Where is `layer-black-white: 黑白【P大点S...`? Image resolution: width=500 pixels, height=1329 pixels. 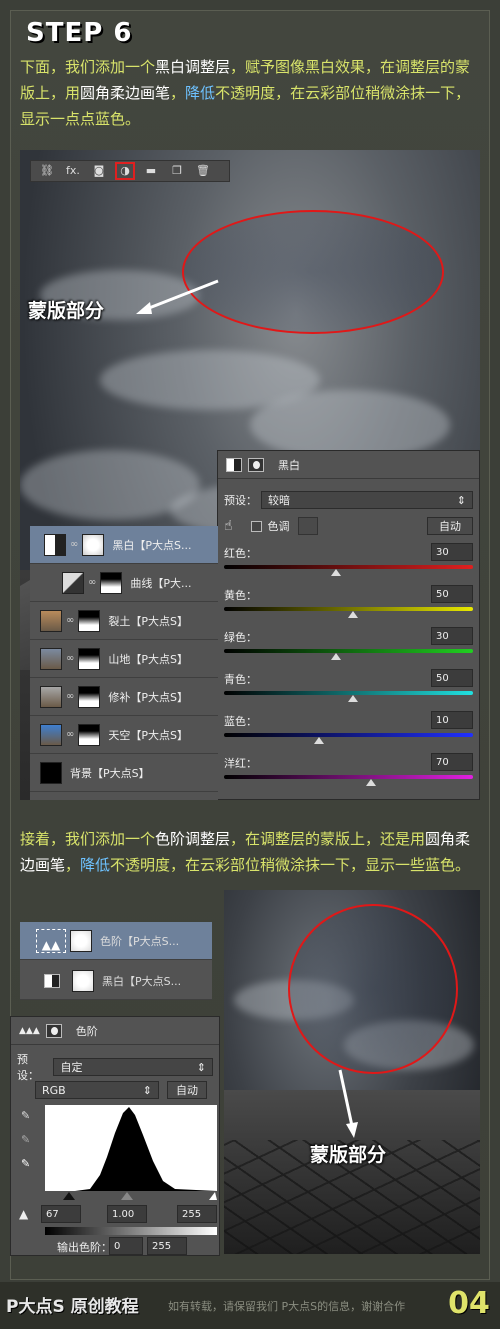
layer-black-white: 黑白【P大点S... is located at coordinates (116, 981).